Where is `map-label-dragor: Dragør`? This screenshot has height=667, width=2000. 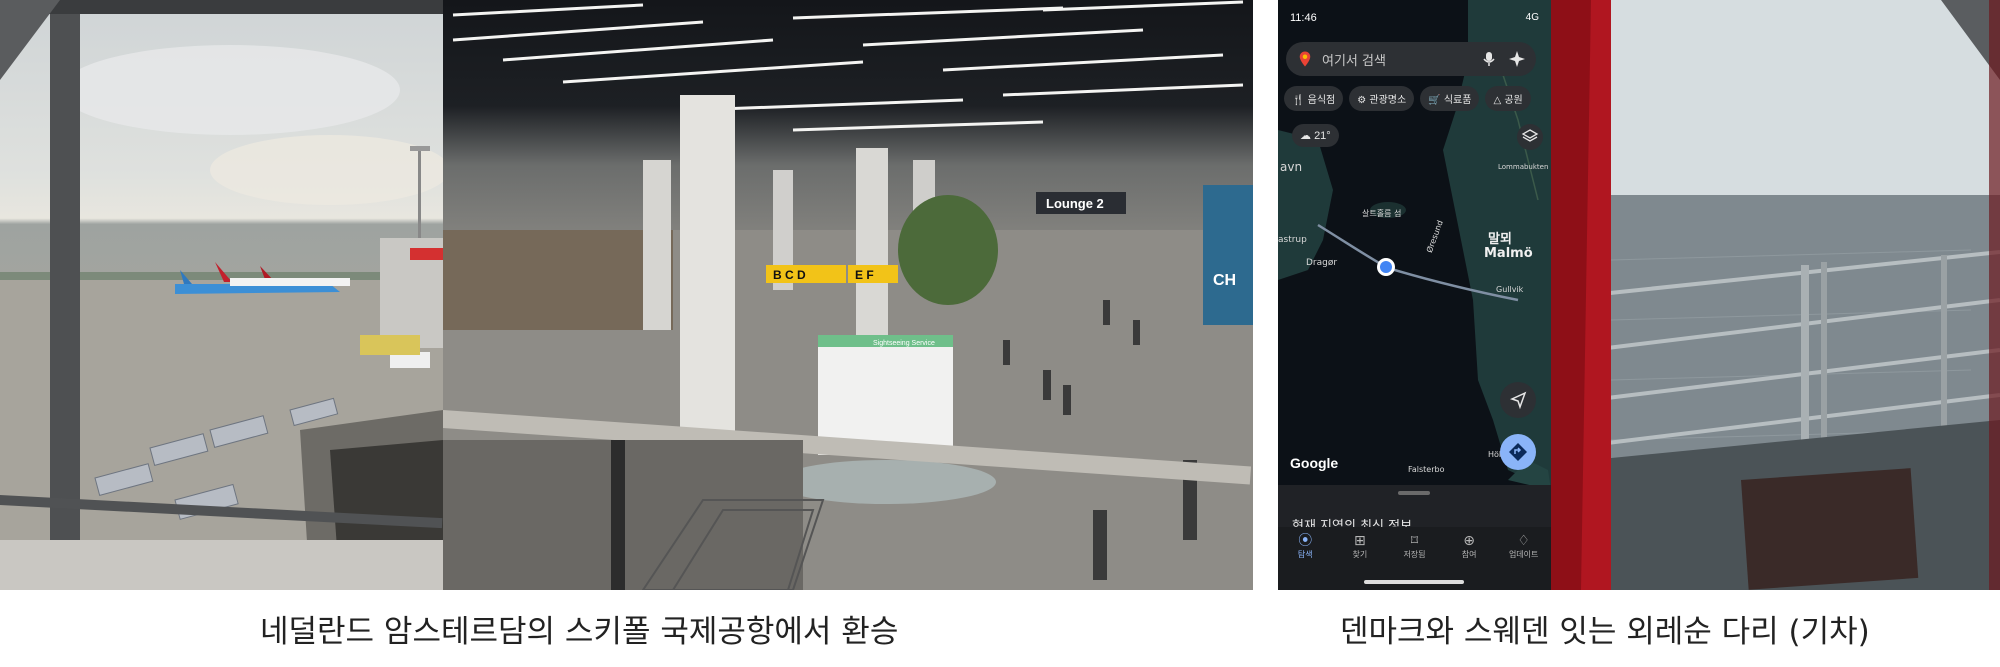 map-label-dragor: Dragør is located at coordinates (1322, 263).